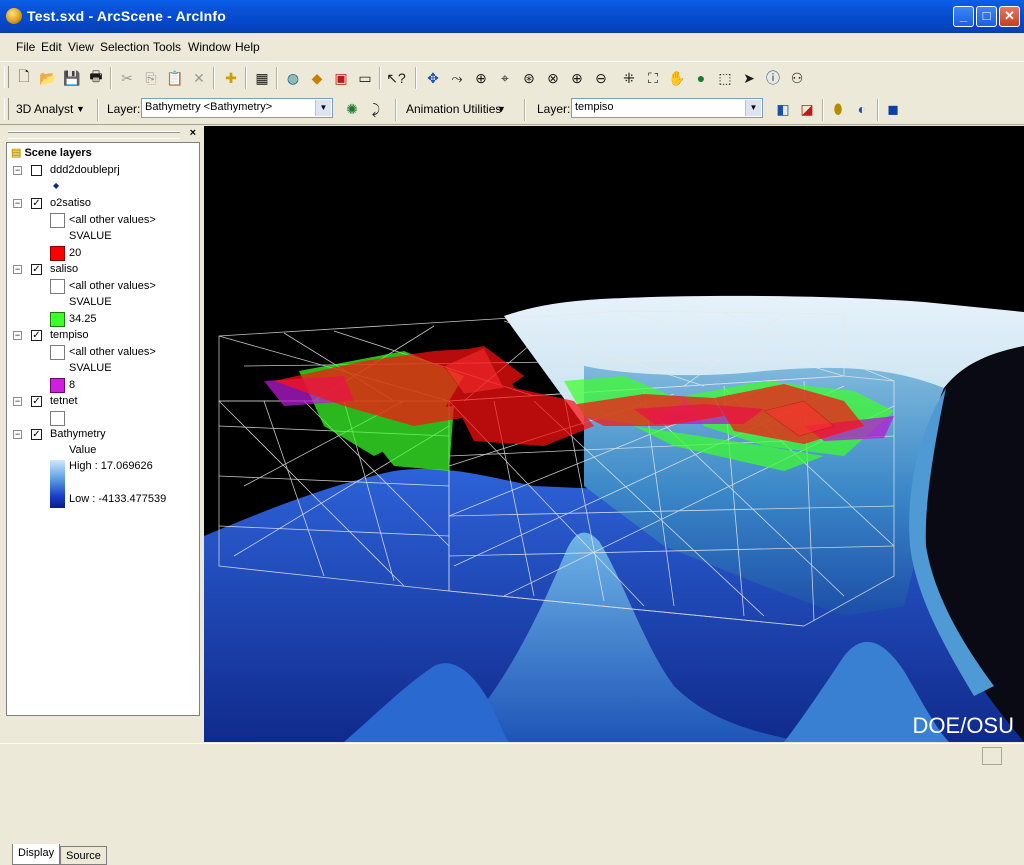  Describe the element at coordinates (262, 78) in the screenshot. I see `calculator-icon: ▦` at that location.